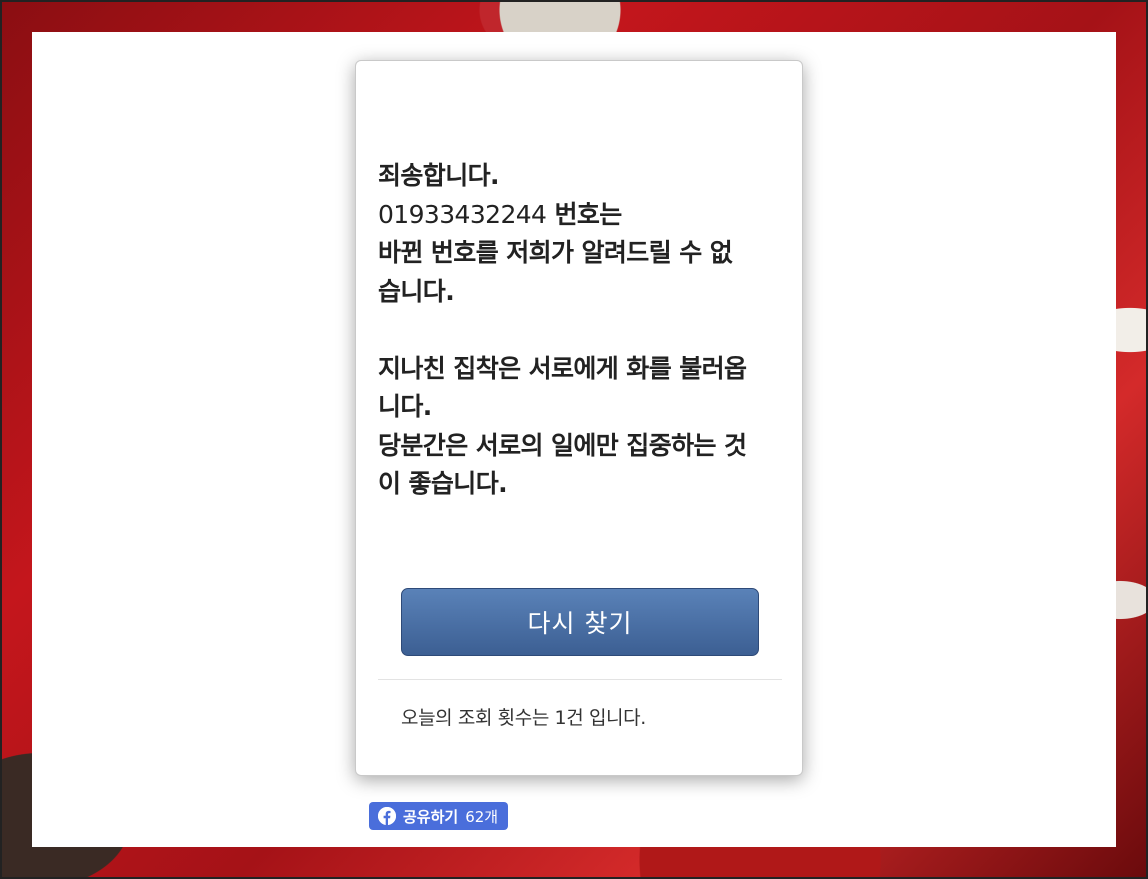 The height and width of the screenshot is (879, 1148). Describe the element at coordinates (580, 679) in the screenshot. I see `divider` at that location.